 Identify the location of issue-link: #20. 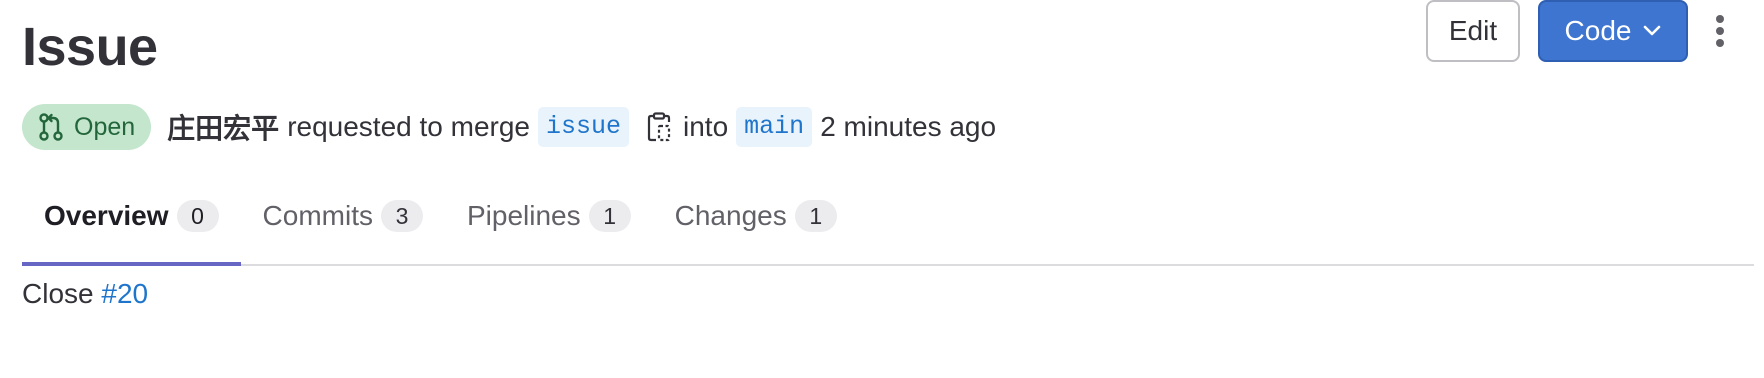
(124, 293).